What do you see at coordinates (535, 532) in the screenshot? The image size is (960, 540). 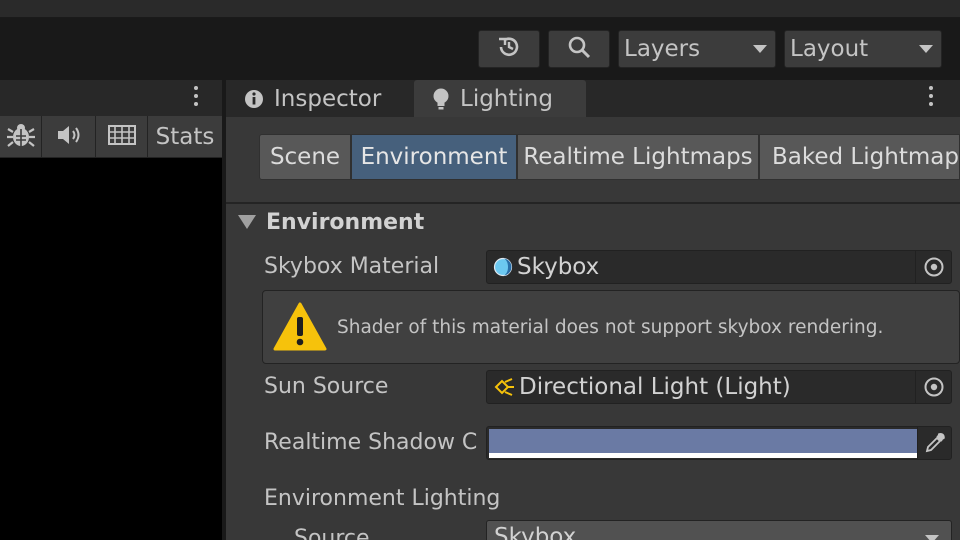 I see `source-value: Skybox` at bounding box center [535, 532].